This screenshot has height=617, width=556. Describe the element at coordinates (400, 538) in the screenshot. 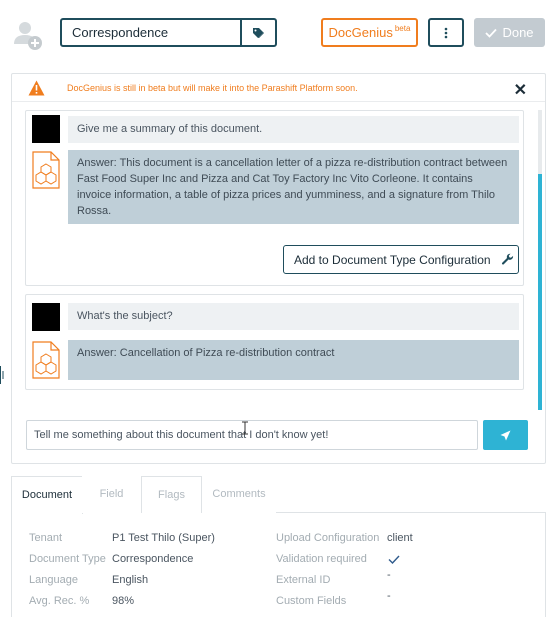

I see `upload-config-value: client` at that location.